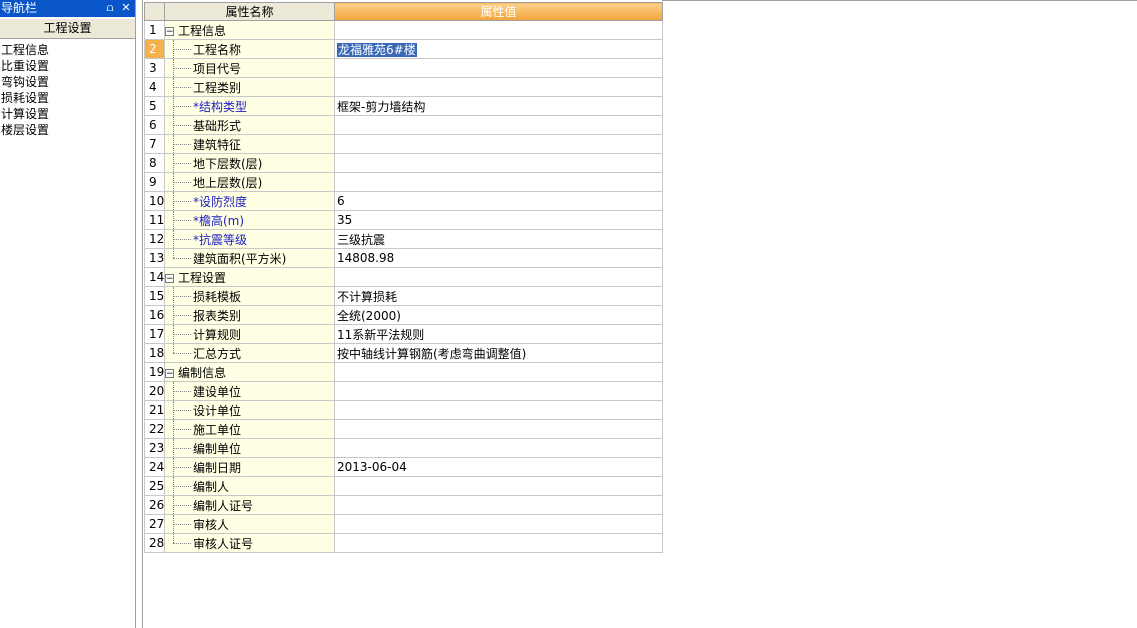  I want to click on row-number: 9, so click(154, 182).